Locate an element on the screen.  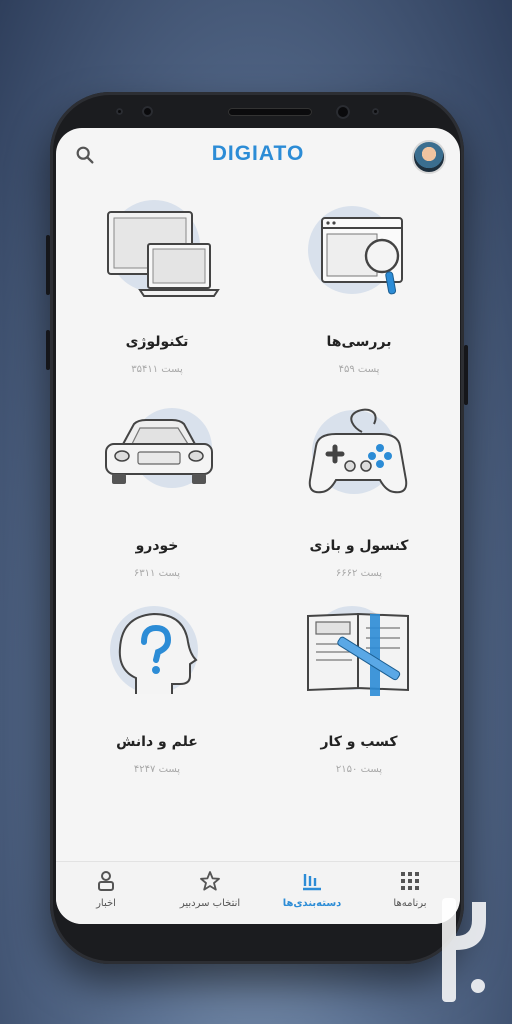
category-card-science: علم و دانش ۴۲۴۷ پست is located at coordinates (157, 688).